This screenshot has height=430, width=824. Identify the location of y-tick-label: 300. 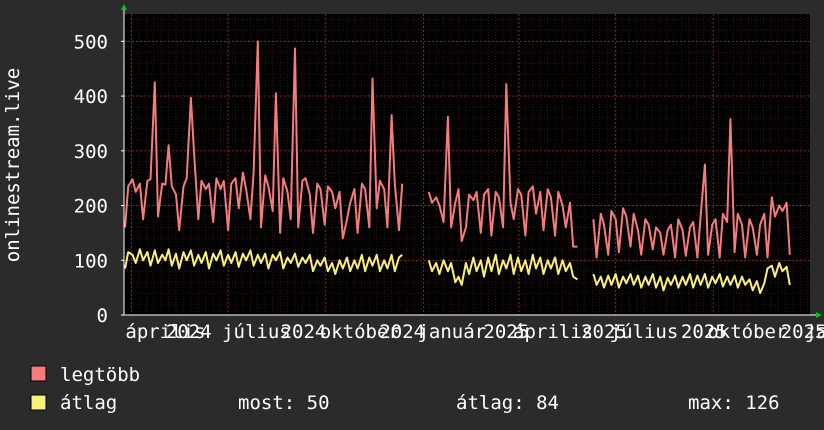
(91, 152).